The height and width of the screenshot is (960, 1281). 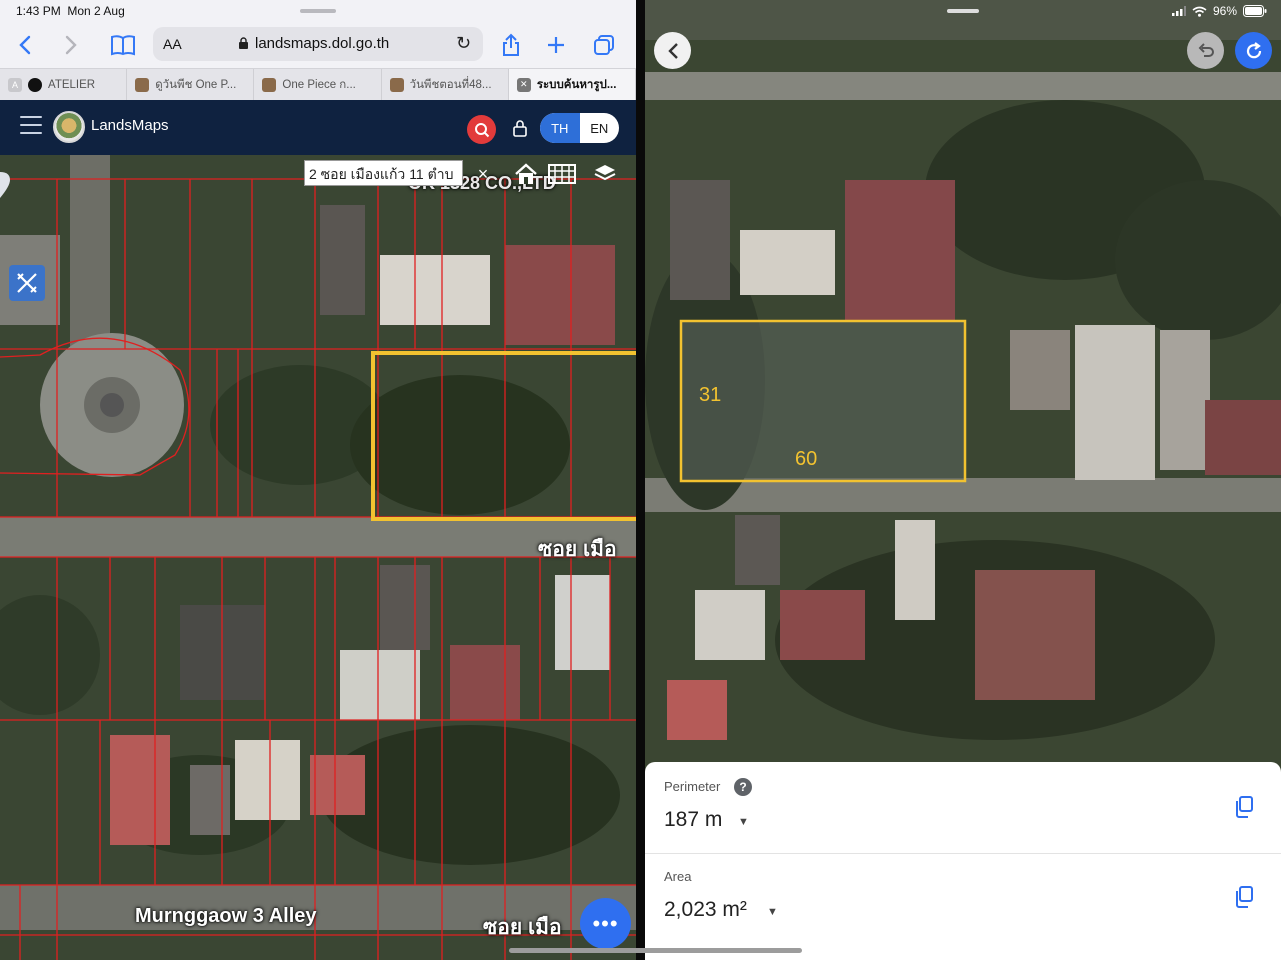 I want to click on clock-time: 1:43 PM, so click(x=38, y=11).